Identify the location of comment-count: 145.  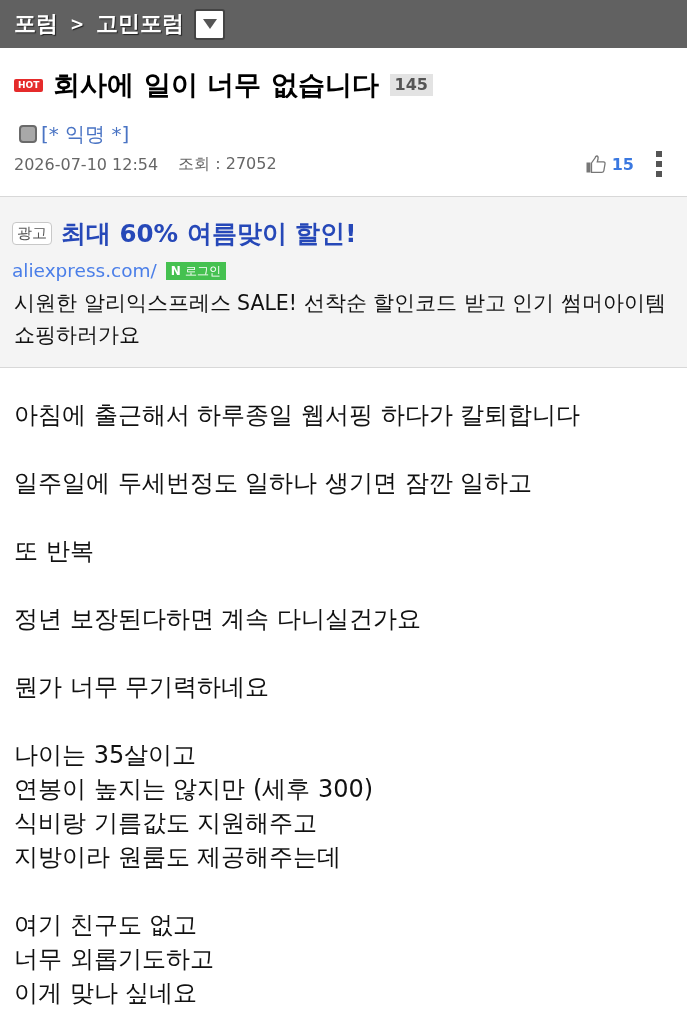
(411, 85).